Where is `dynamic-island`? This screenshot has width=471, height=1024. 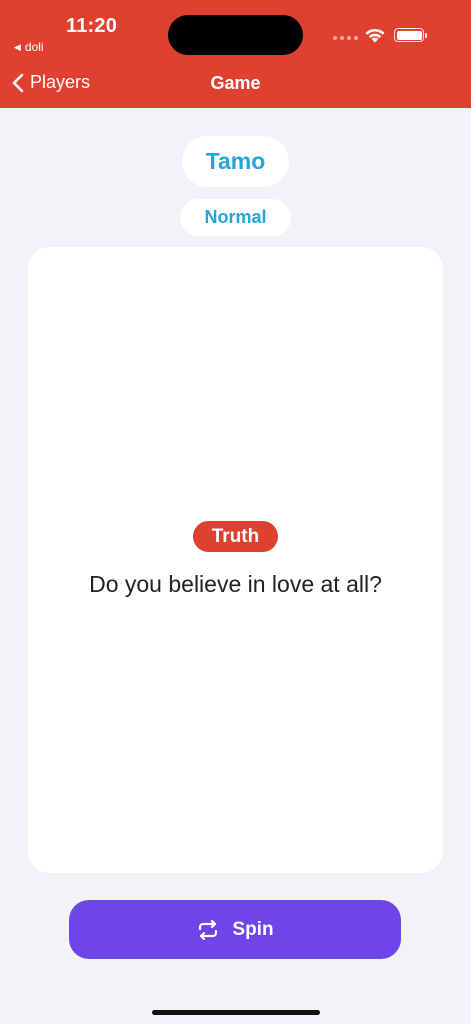 dynamic-island is located at coordinates (235, 35).